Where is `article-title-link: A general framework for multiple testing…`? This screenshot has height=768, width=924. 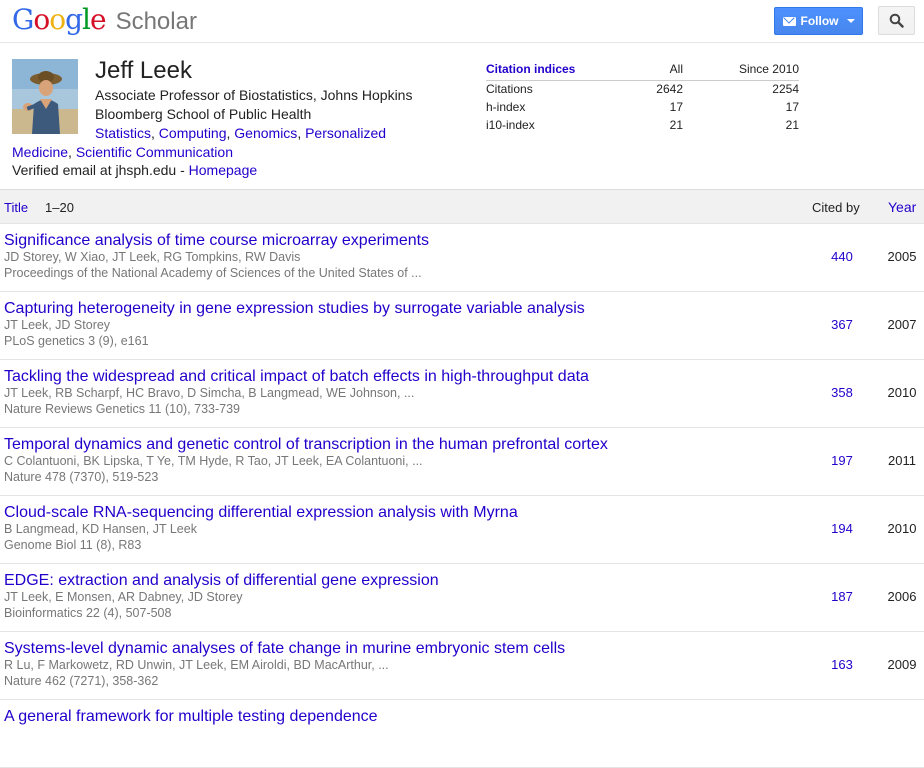 article-title-link: A general framework for multiple testing… is located at coordinates (191, 717).